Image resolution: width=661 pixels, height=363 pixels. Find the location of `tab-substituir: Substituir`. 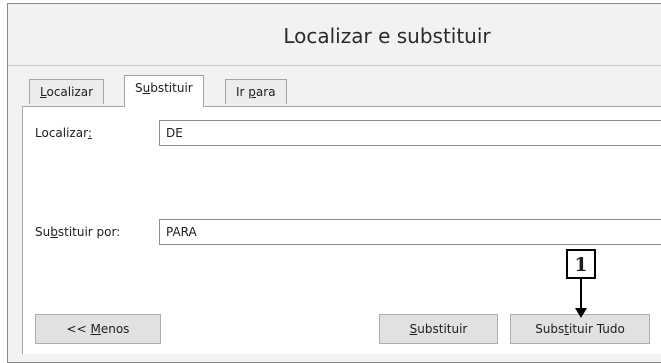

tab-substituir: Substituir is located at coordinates (164, 91).